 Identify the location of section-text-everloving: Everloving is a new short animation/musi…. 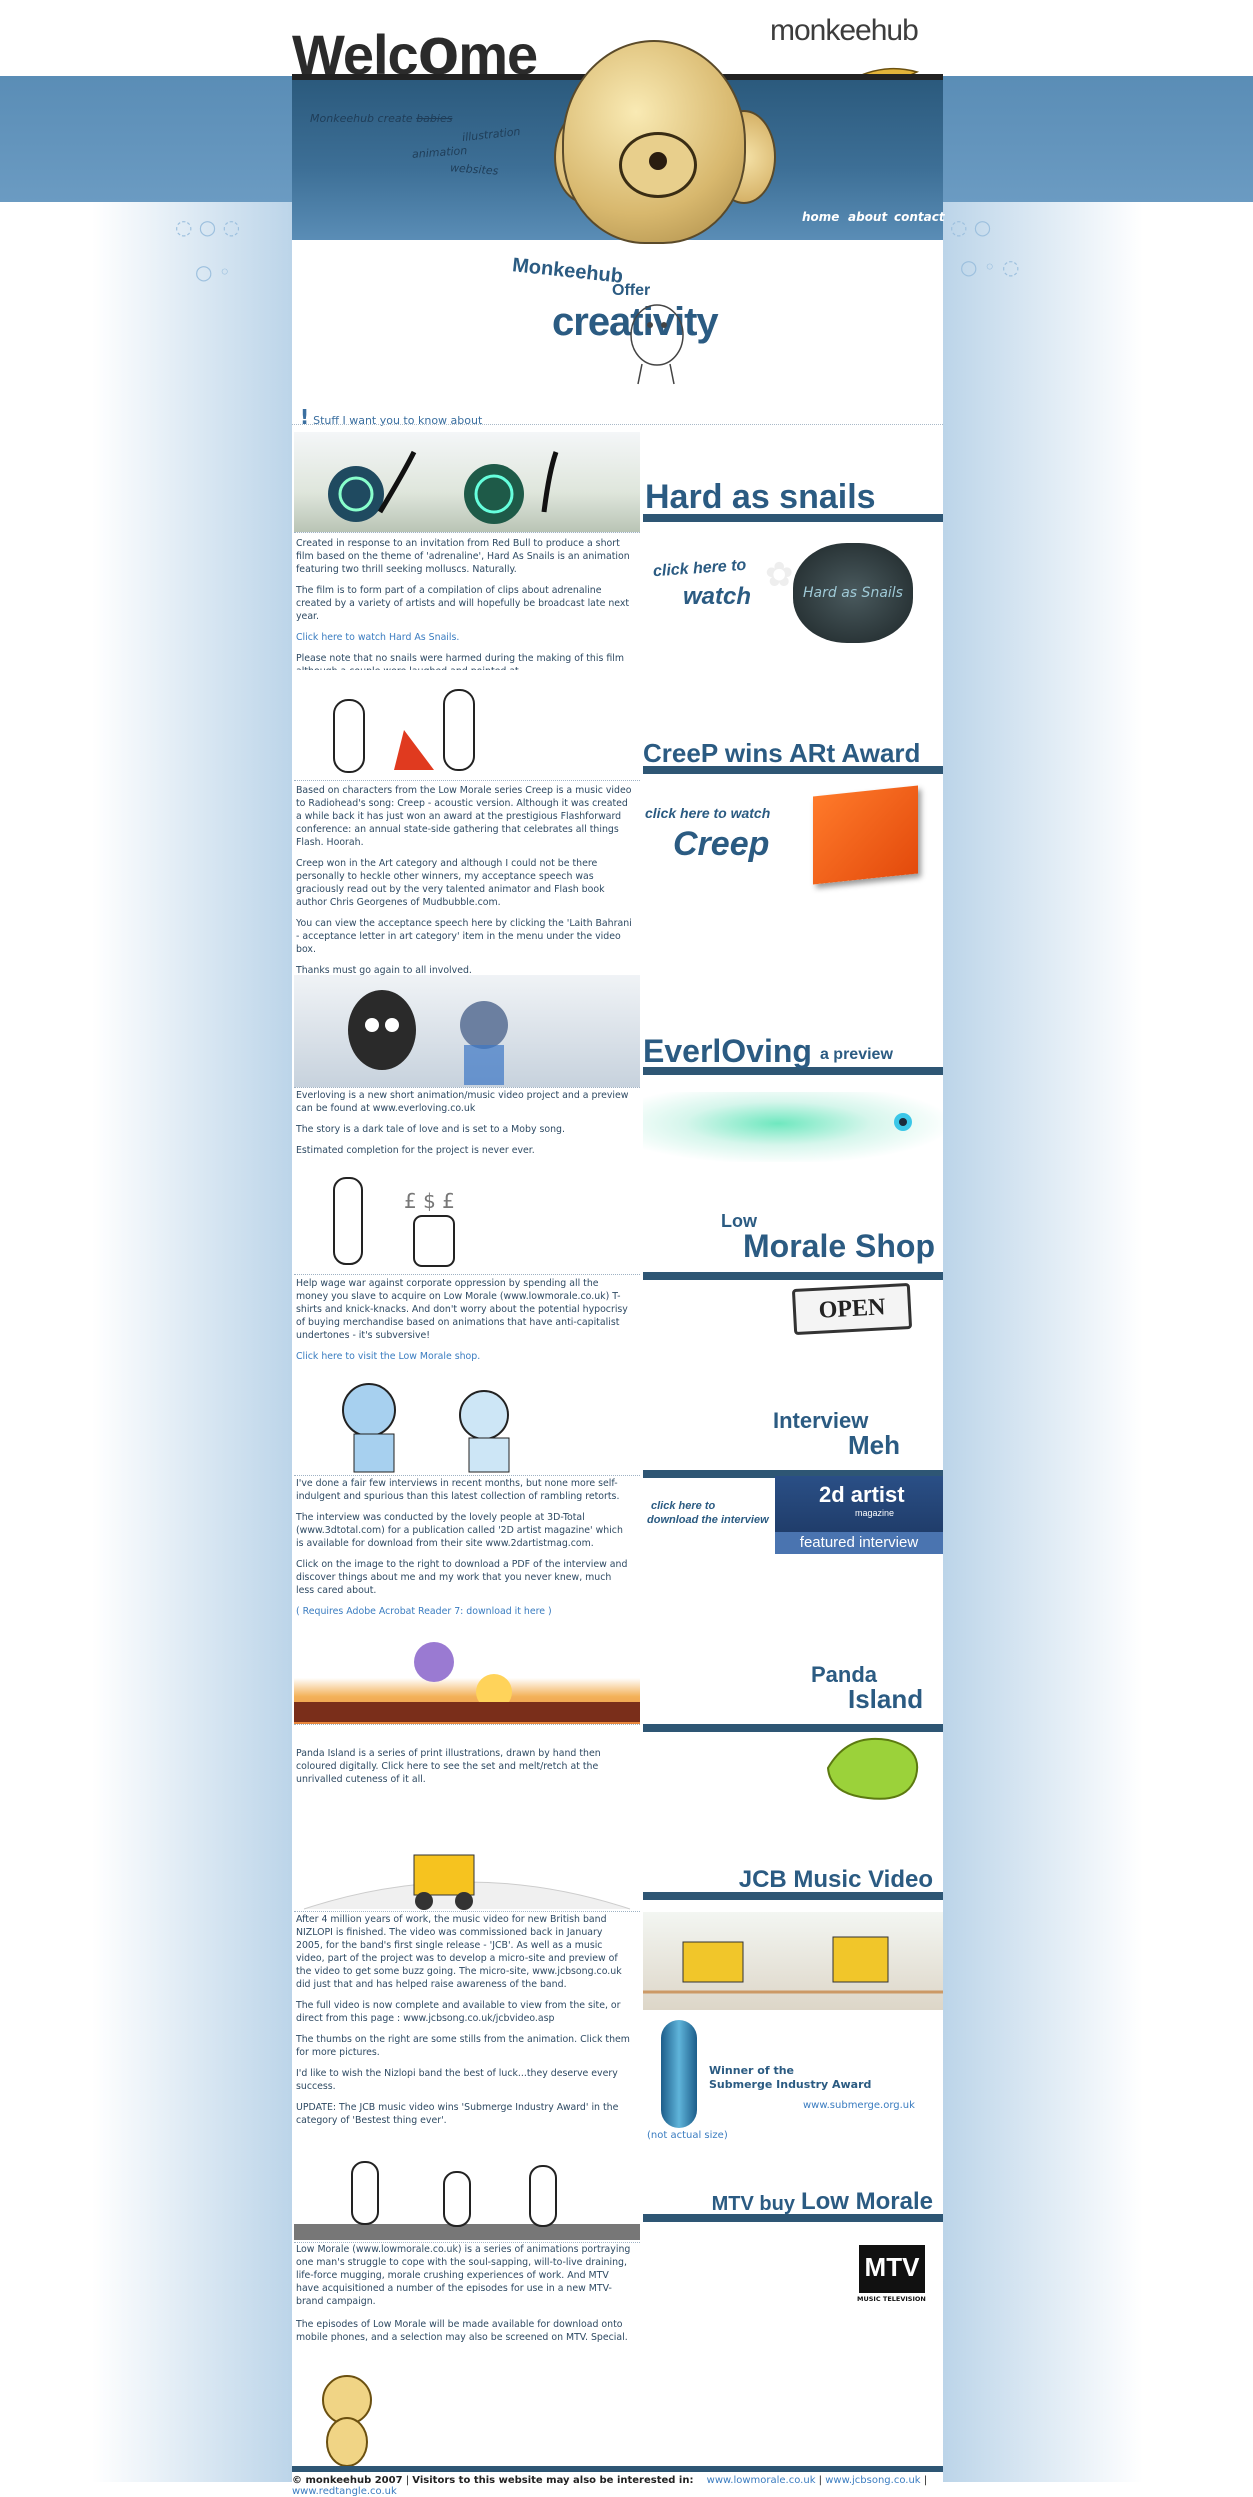
(462, 1123).